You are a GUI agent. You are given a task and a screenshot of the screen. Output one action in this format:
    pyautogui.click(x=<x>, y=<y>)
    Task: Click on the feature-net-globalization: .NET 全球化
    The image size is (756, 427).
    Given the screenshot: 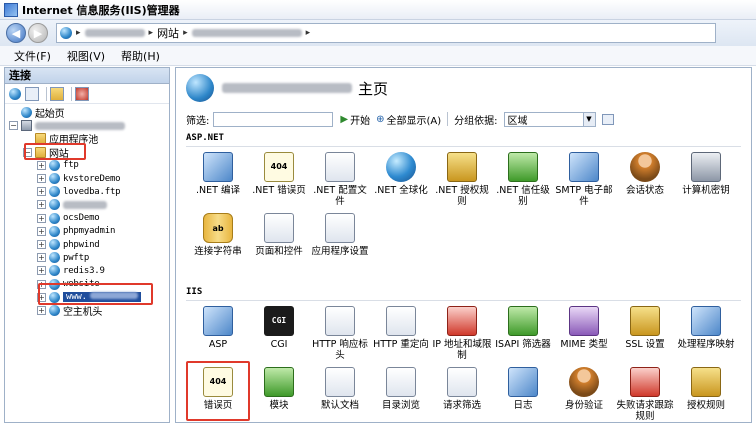 What is the action you would take?
    pyautogui.click(x=401, y=174)
    